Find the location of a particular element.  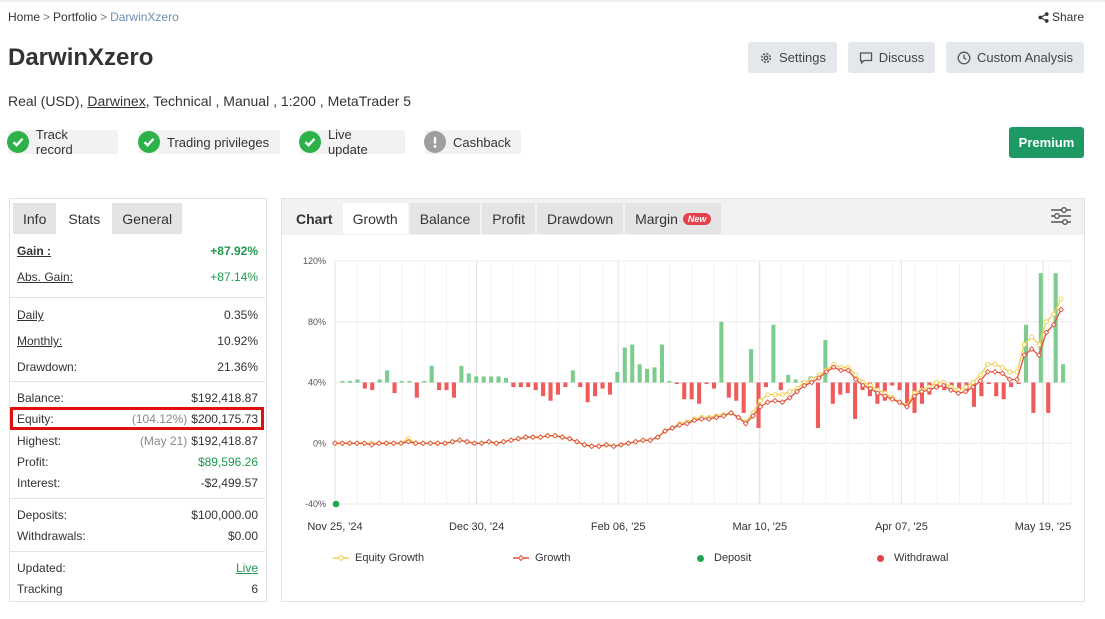

stat-drawdown: Drawdown: 21.36% is located at coordinates (137, 367).